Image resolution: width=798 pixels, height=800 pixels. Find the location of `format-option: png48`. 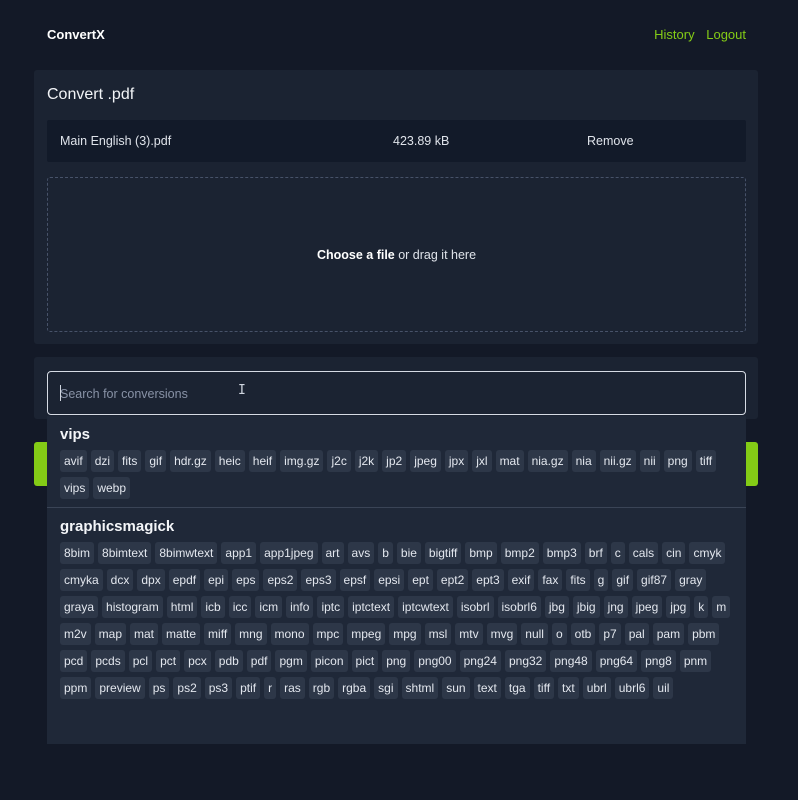

format-option: png48 is located at coordinates (571, 661).